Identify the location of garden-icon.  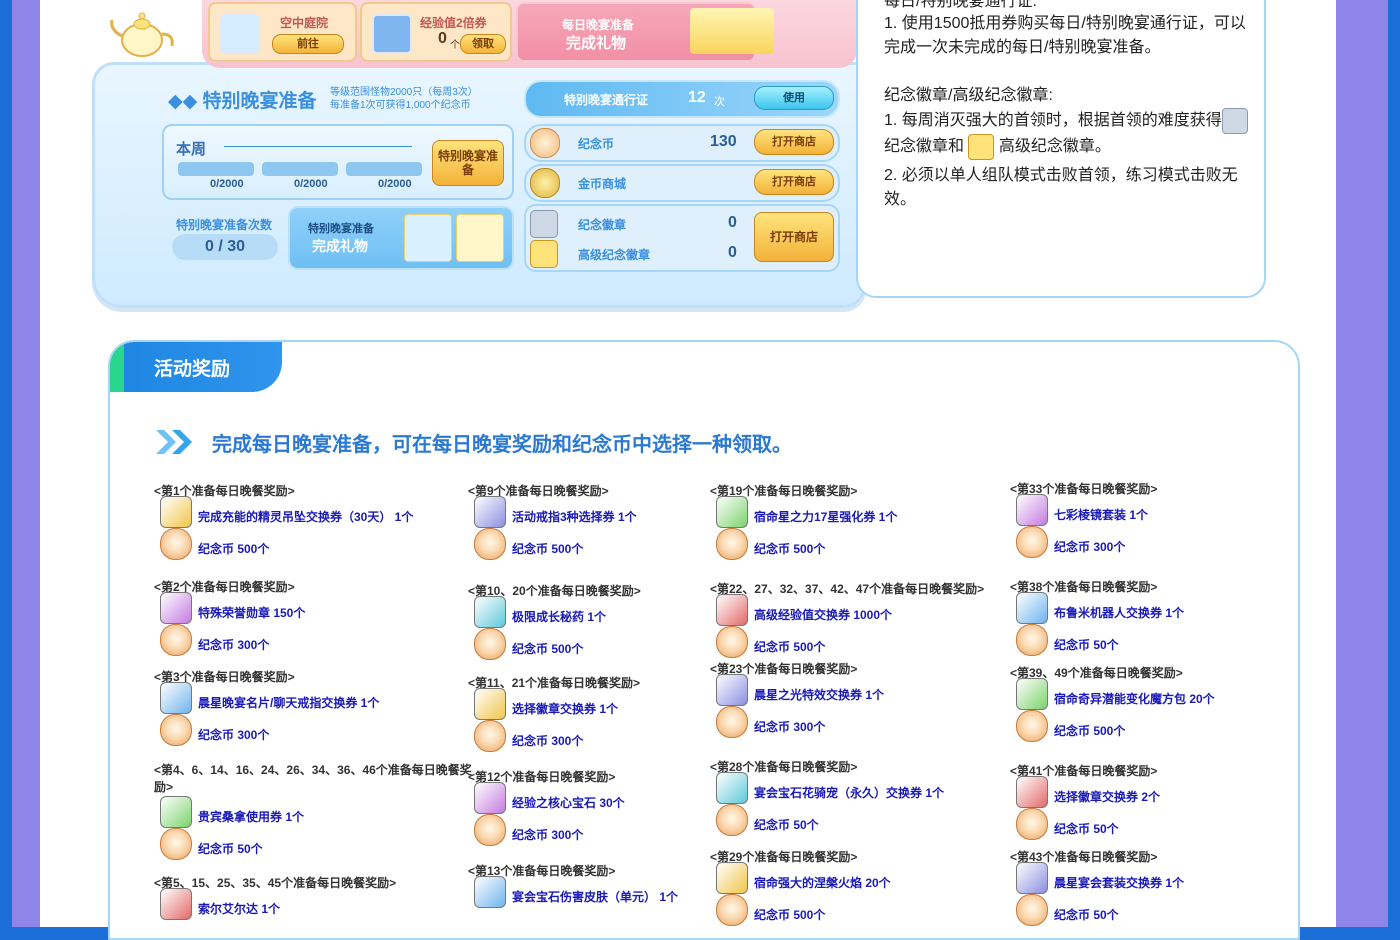
(240, 34).